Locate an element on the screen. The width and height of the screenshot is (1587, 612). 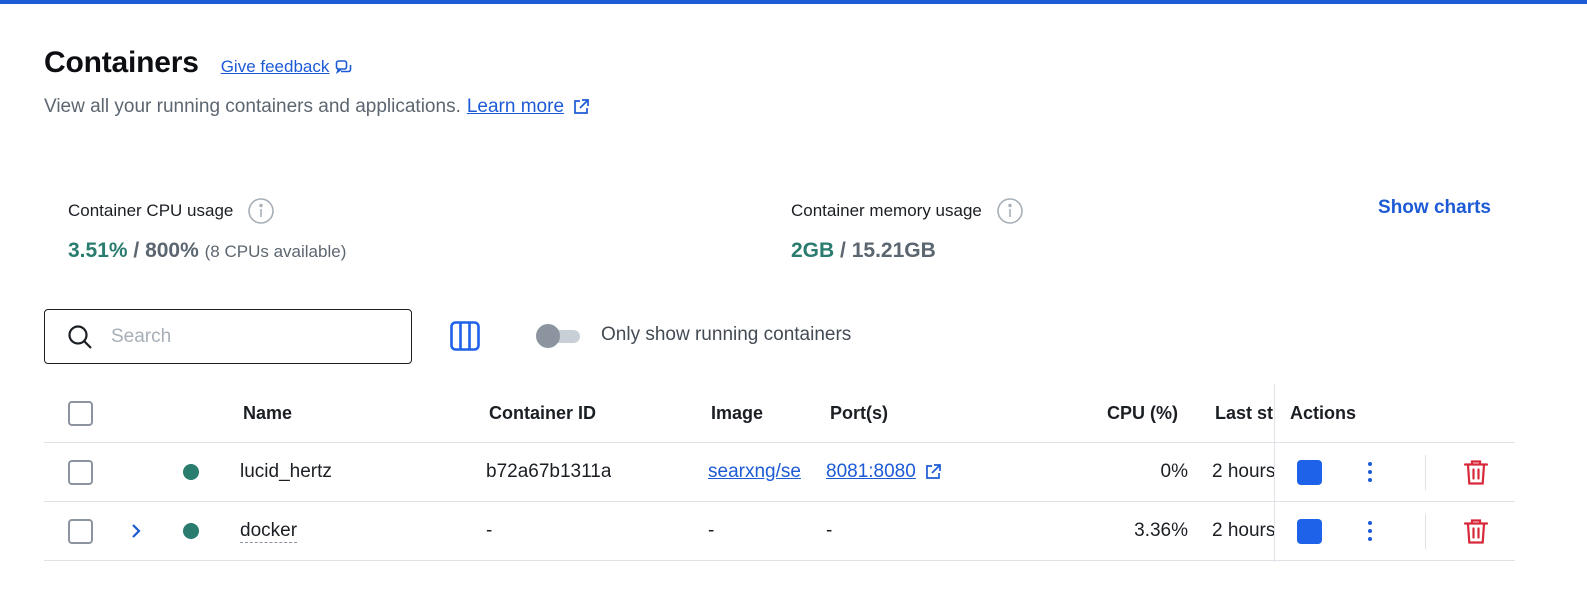
search-box is located at coordinates (228, 336).